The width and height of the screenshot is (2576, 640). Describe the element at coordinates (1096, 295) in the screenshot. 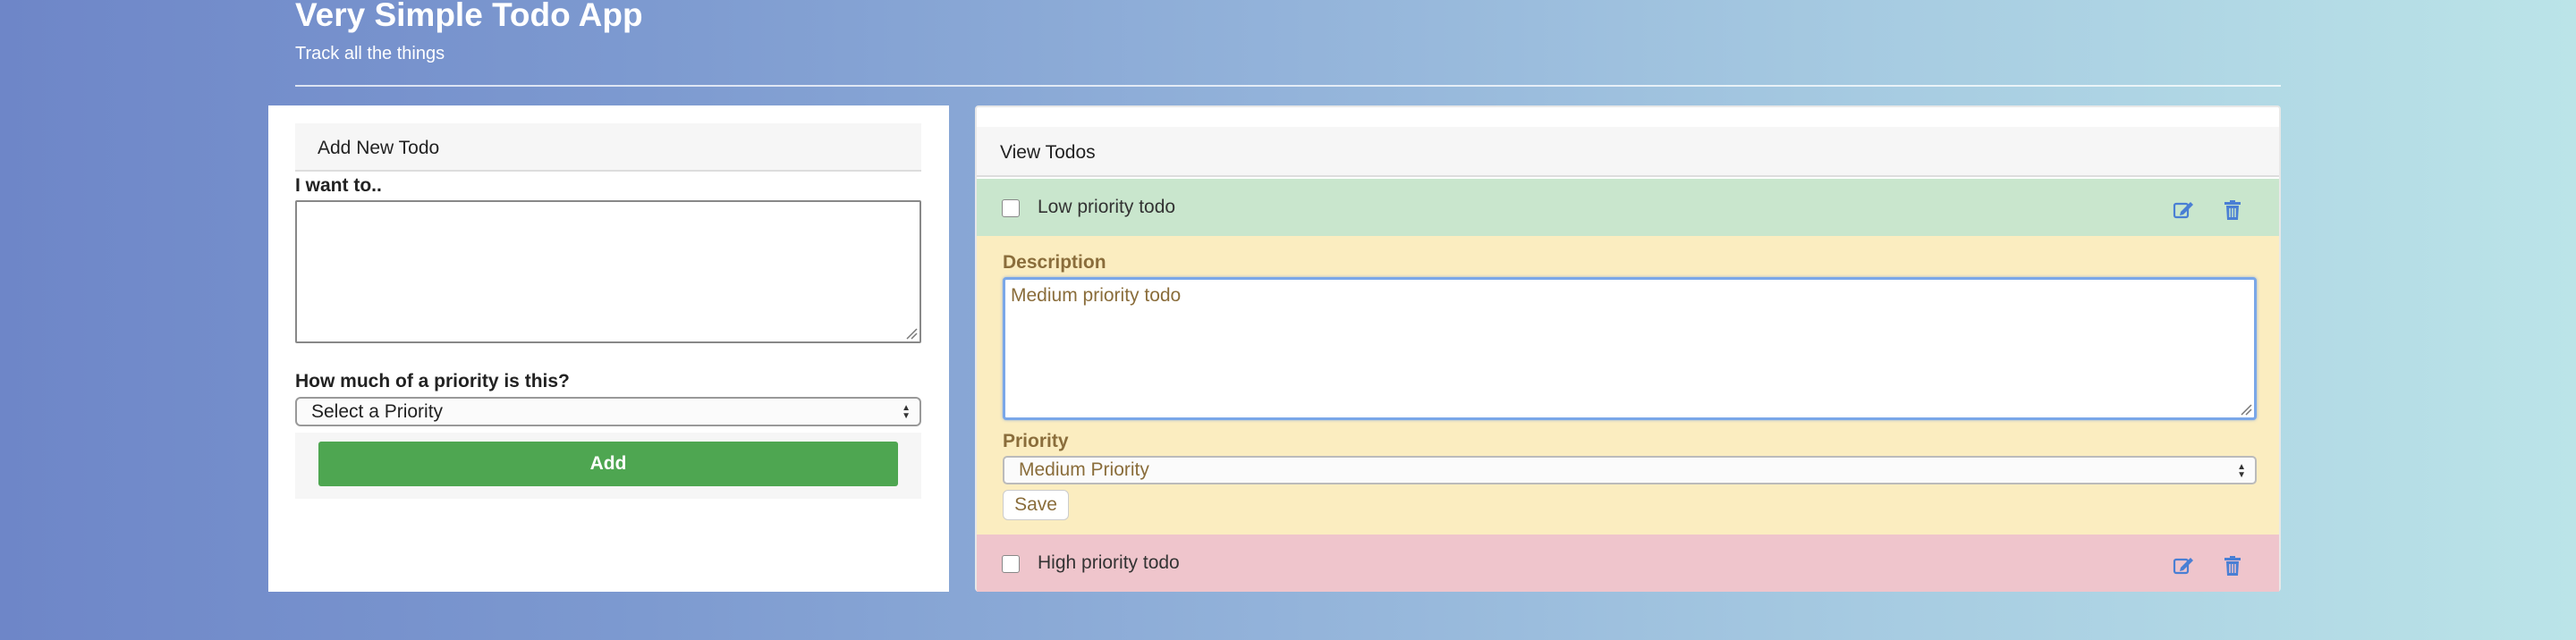

I see `description-value: Medium priority todo` at that location.